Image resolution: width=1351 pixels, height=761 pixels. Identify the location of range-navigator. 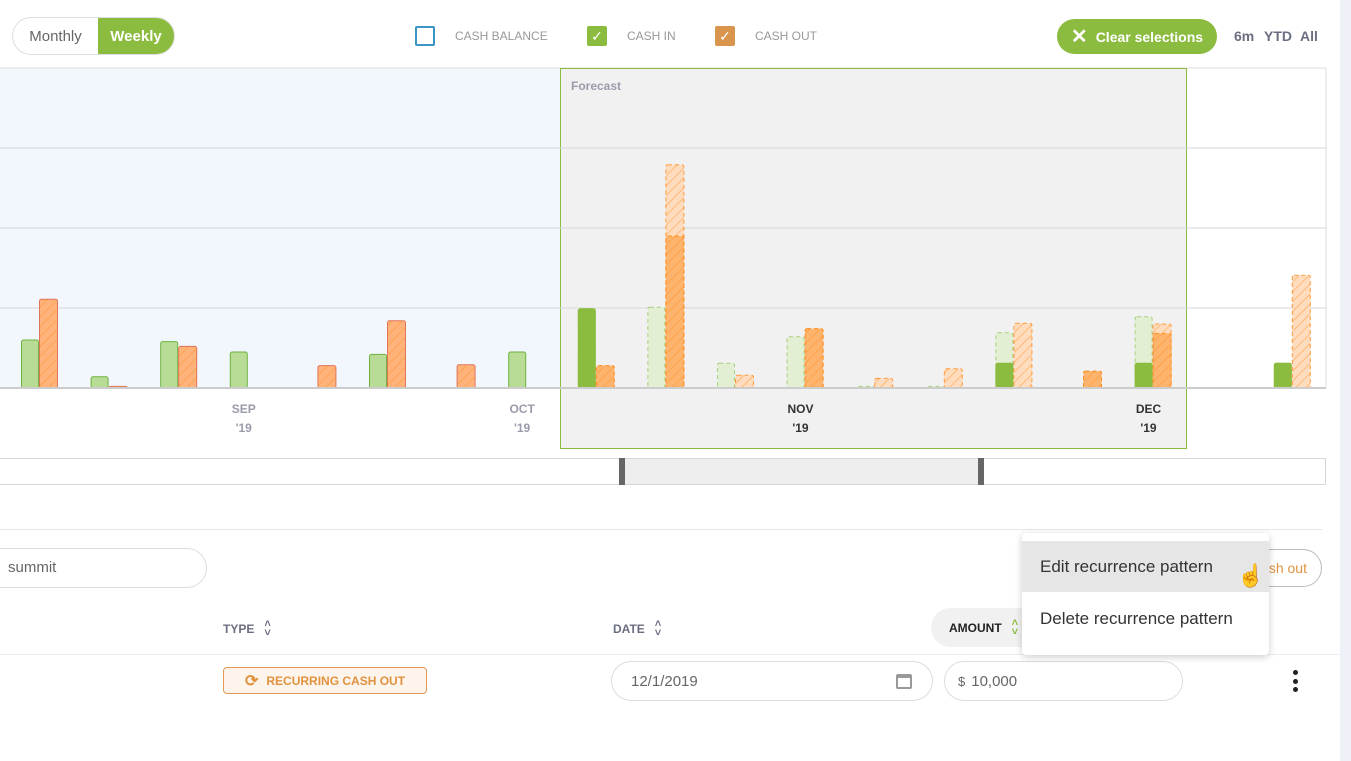
(663, 471).